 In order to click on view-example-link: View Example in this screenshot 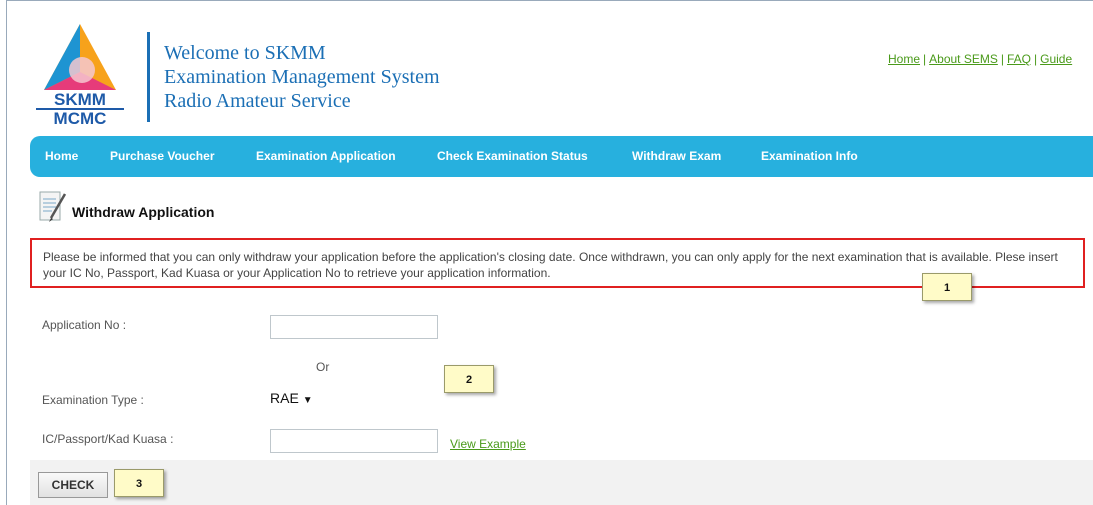, I will do `click(488, 444)`.